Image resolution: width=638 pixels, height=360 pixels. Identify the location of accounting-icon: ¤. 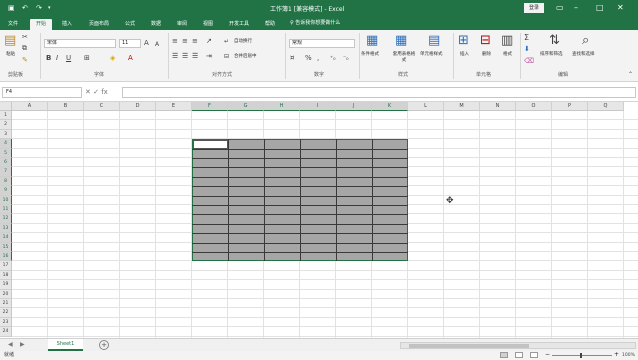
(292, 58).